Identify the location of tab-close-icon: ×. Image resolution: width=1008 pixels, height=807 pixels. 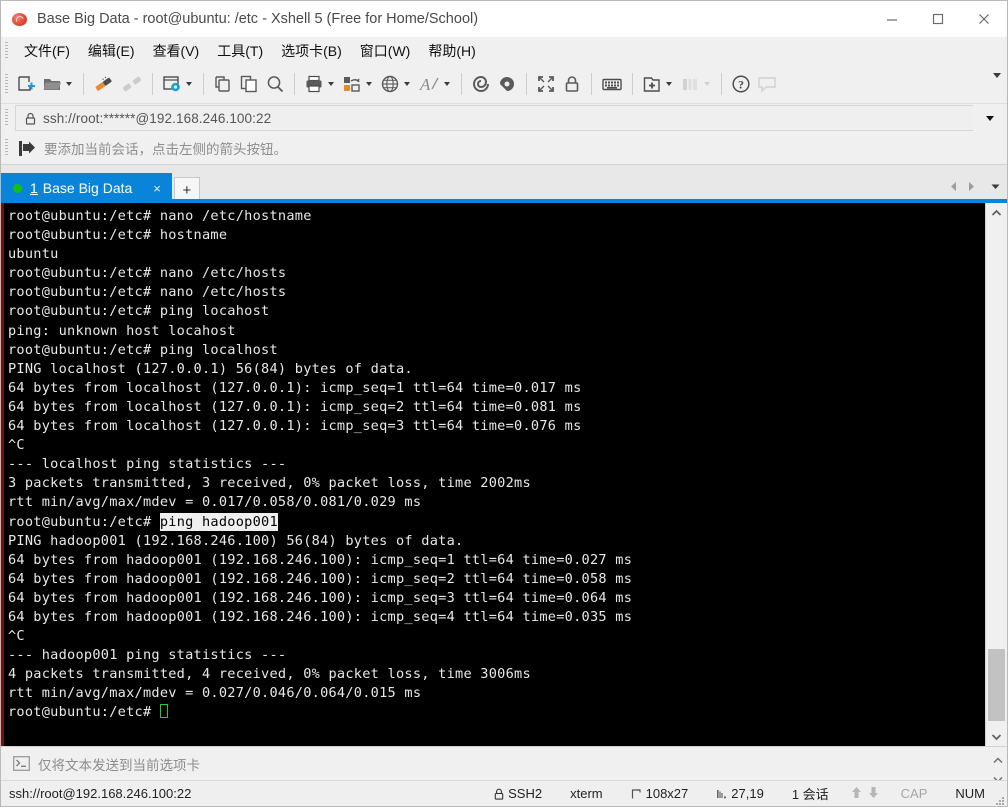
(157, 188).